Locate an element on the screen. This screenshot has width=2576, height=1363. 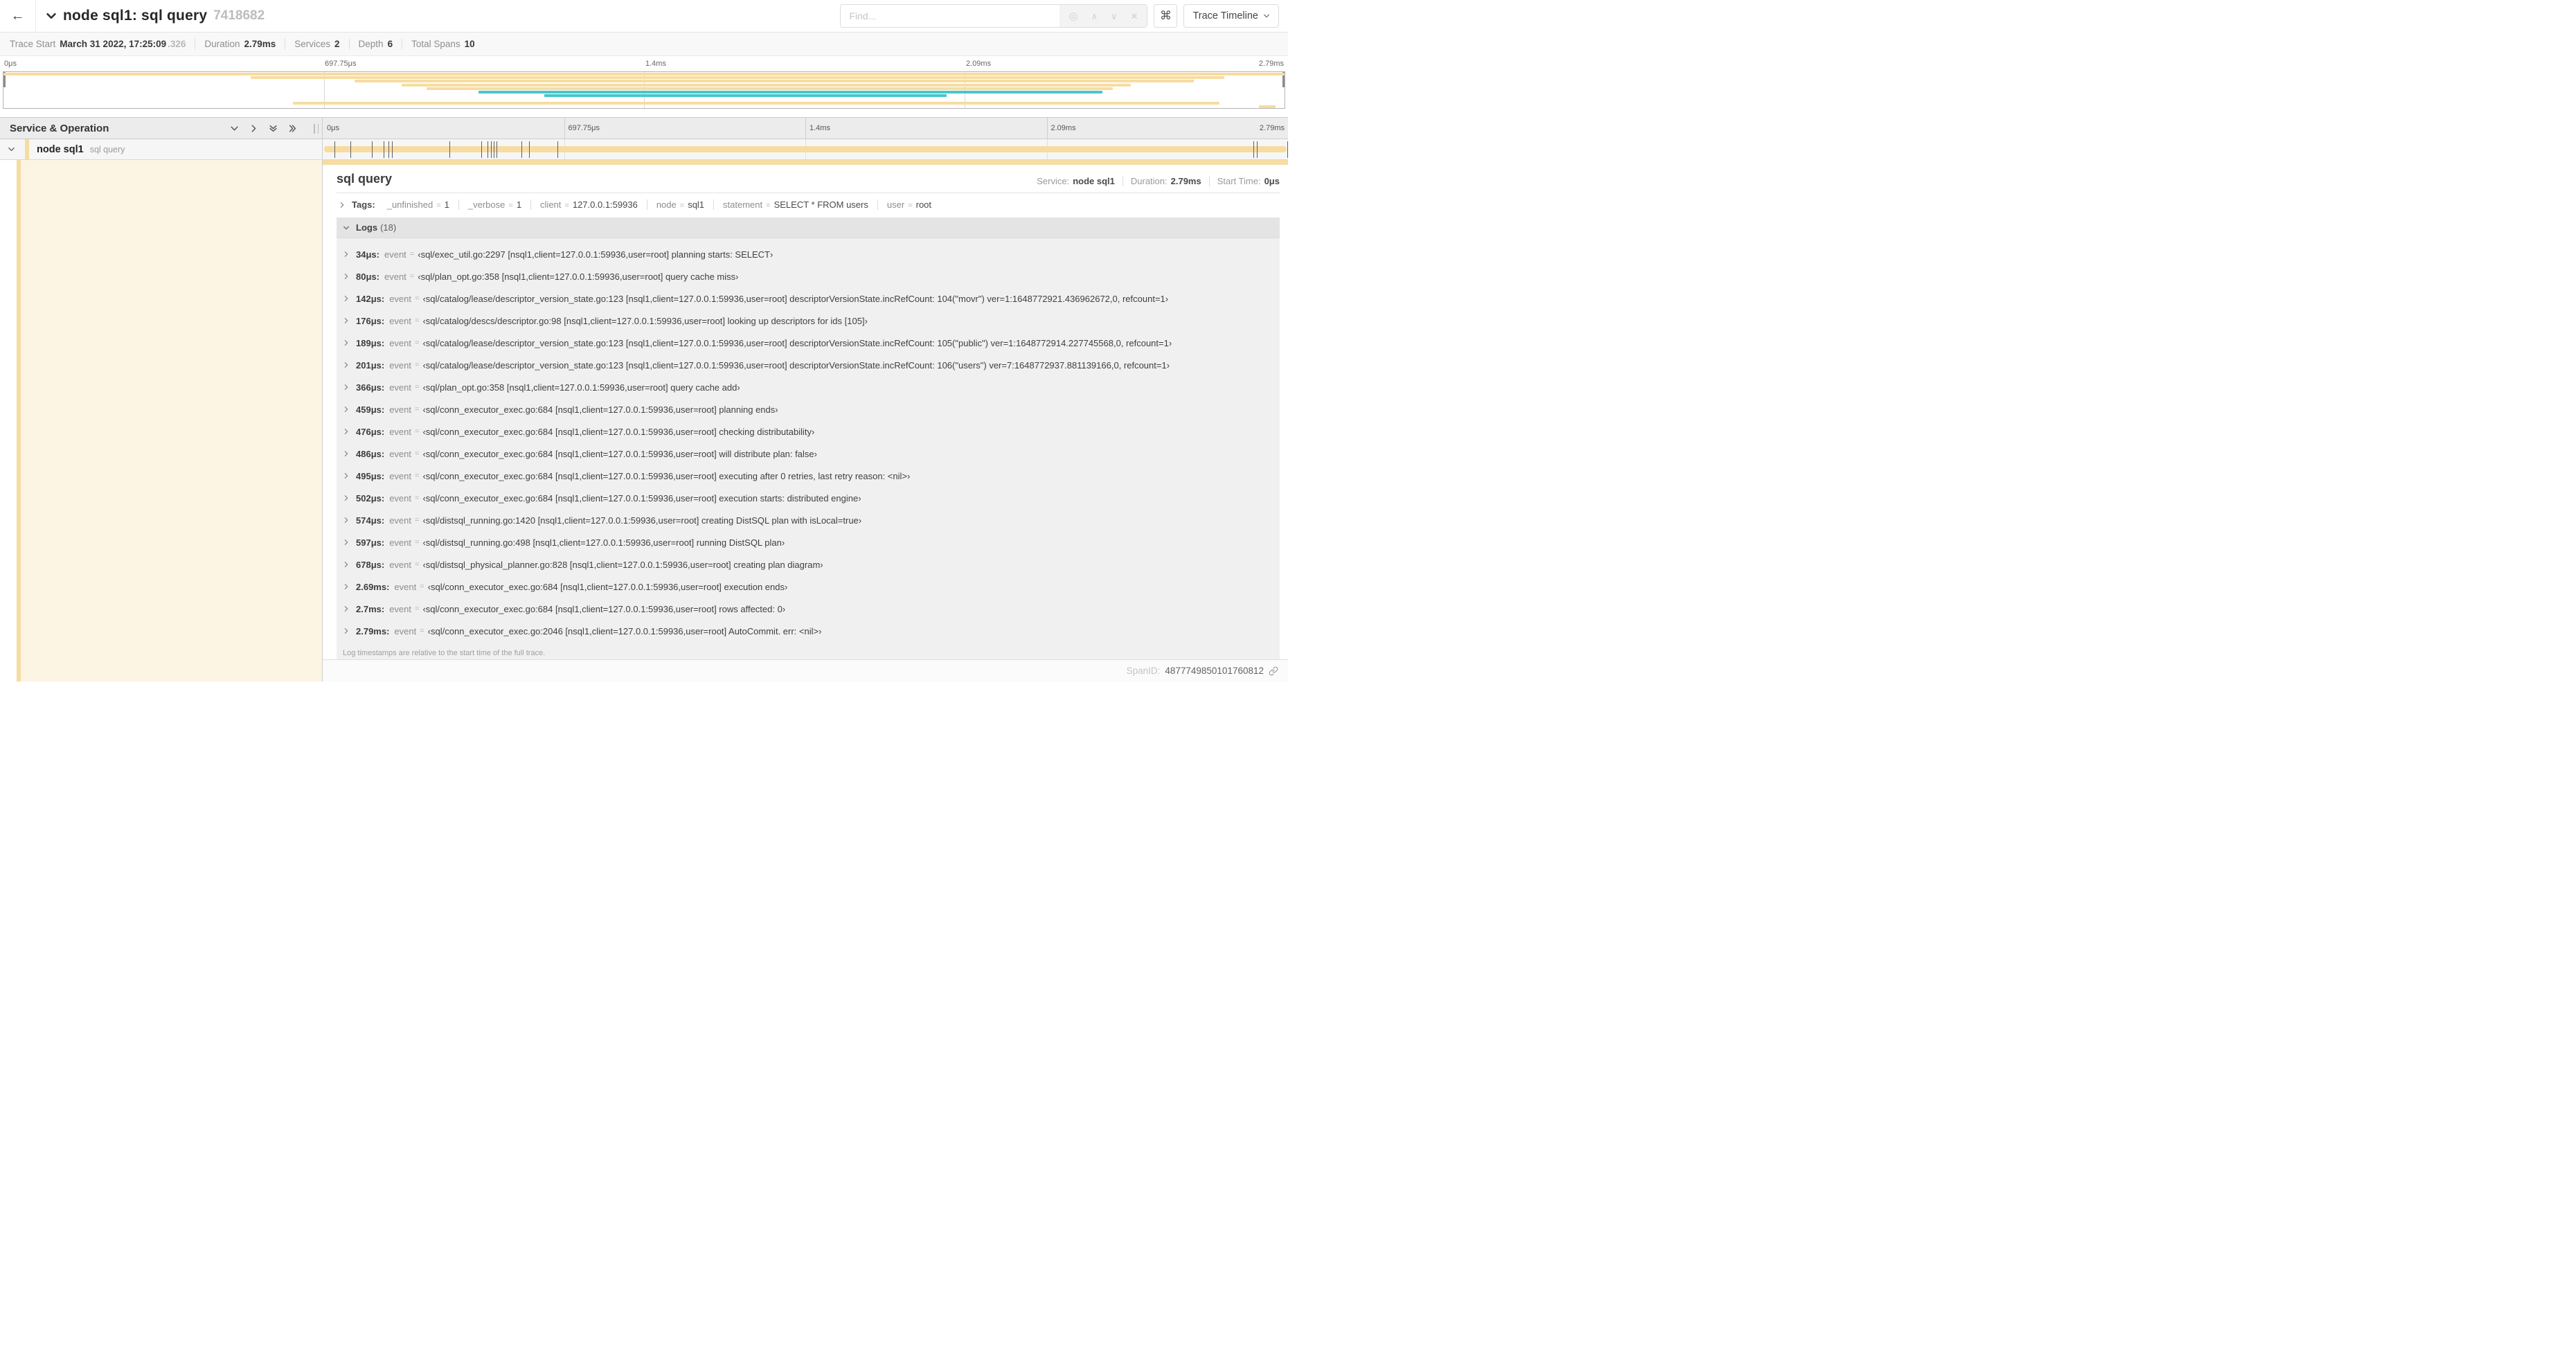
tags-label: Tags: is located at coordinates (363, 205).